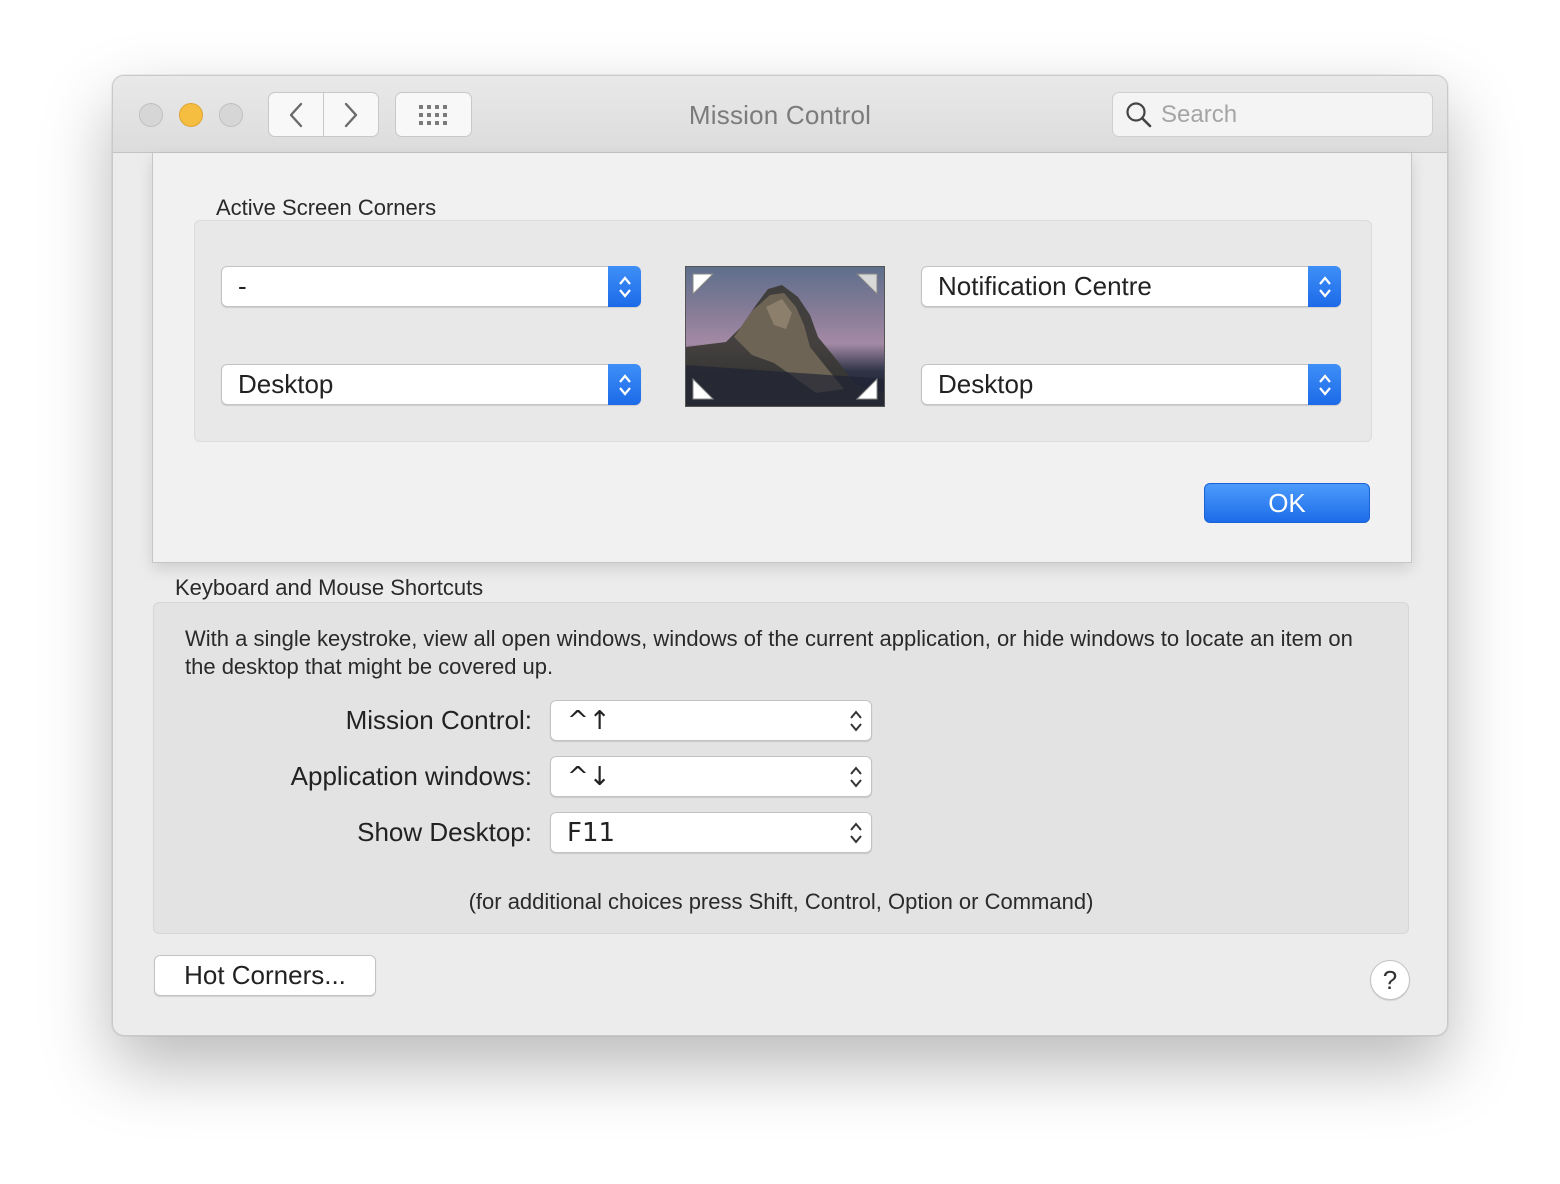 The height and width of the screenshot is (1184, 1560). Describe the element at coordinates (986, 384) in the screenshot. I see `bottom-right-corner-value: Desktop` at that location.